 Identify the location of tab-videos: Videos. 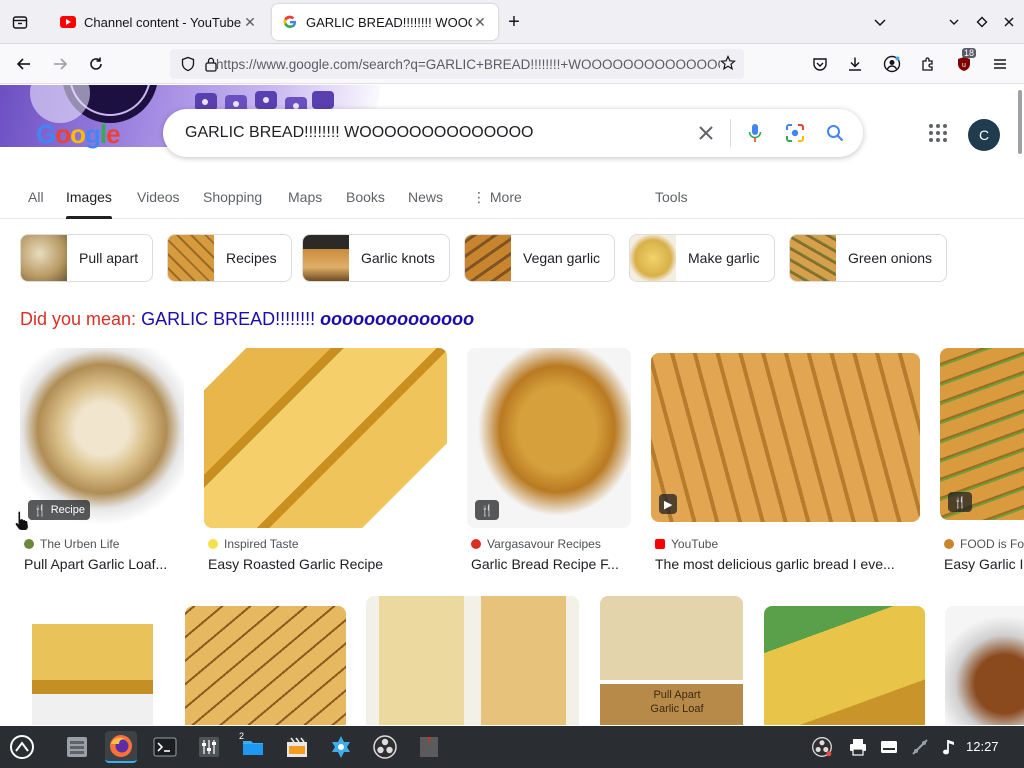
(158, 197).